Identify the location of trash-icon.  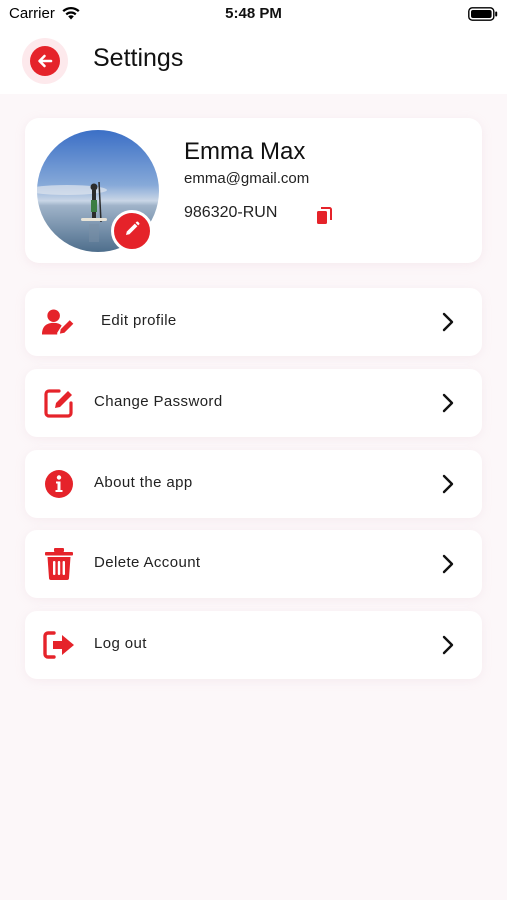
(59, 564).